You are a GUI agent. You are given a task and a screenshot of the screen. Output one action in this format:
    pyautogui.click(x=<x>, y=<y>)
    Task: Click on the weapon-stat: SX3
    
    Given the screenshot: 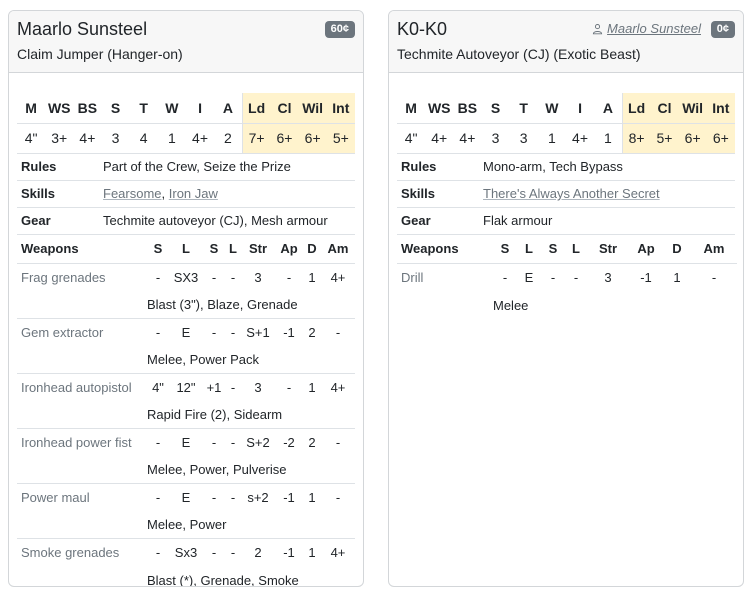 What is the action you would take?
    pyautogui.click(x=186, y=278)
    